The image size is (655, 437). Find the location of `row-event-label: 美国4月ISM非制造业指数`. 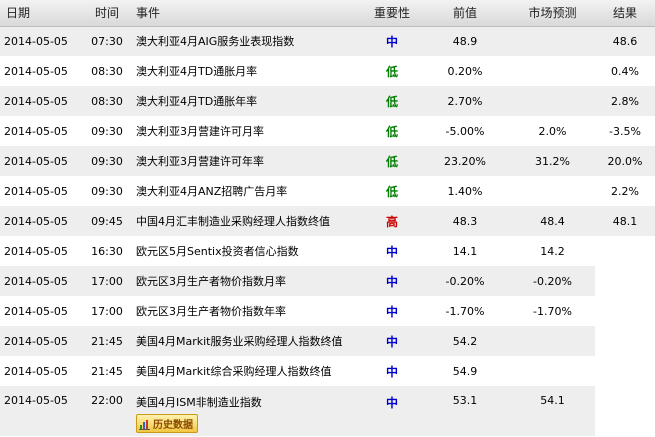

row-event-label: 美国4月ISM非制造业指数 is located at coordinates (199, 402).